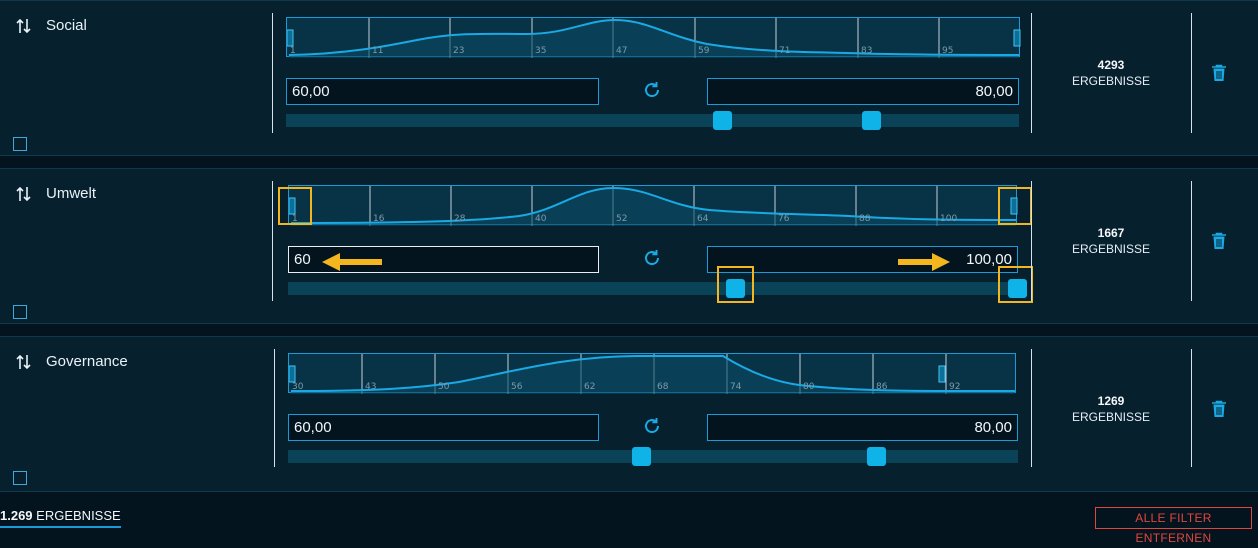 This screenshot has width=1258, height=548. Describe the element at coordinates (652, 373) in the screenshot. I see `histogram: 30 43 50 56 62 68 74 80 86 92` at that location.